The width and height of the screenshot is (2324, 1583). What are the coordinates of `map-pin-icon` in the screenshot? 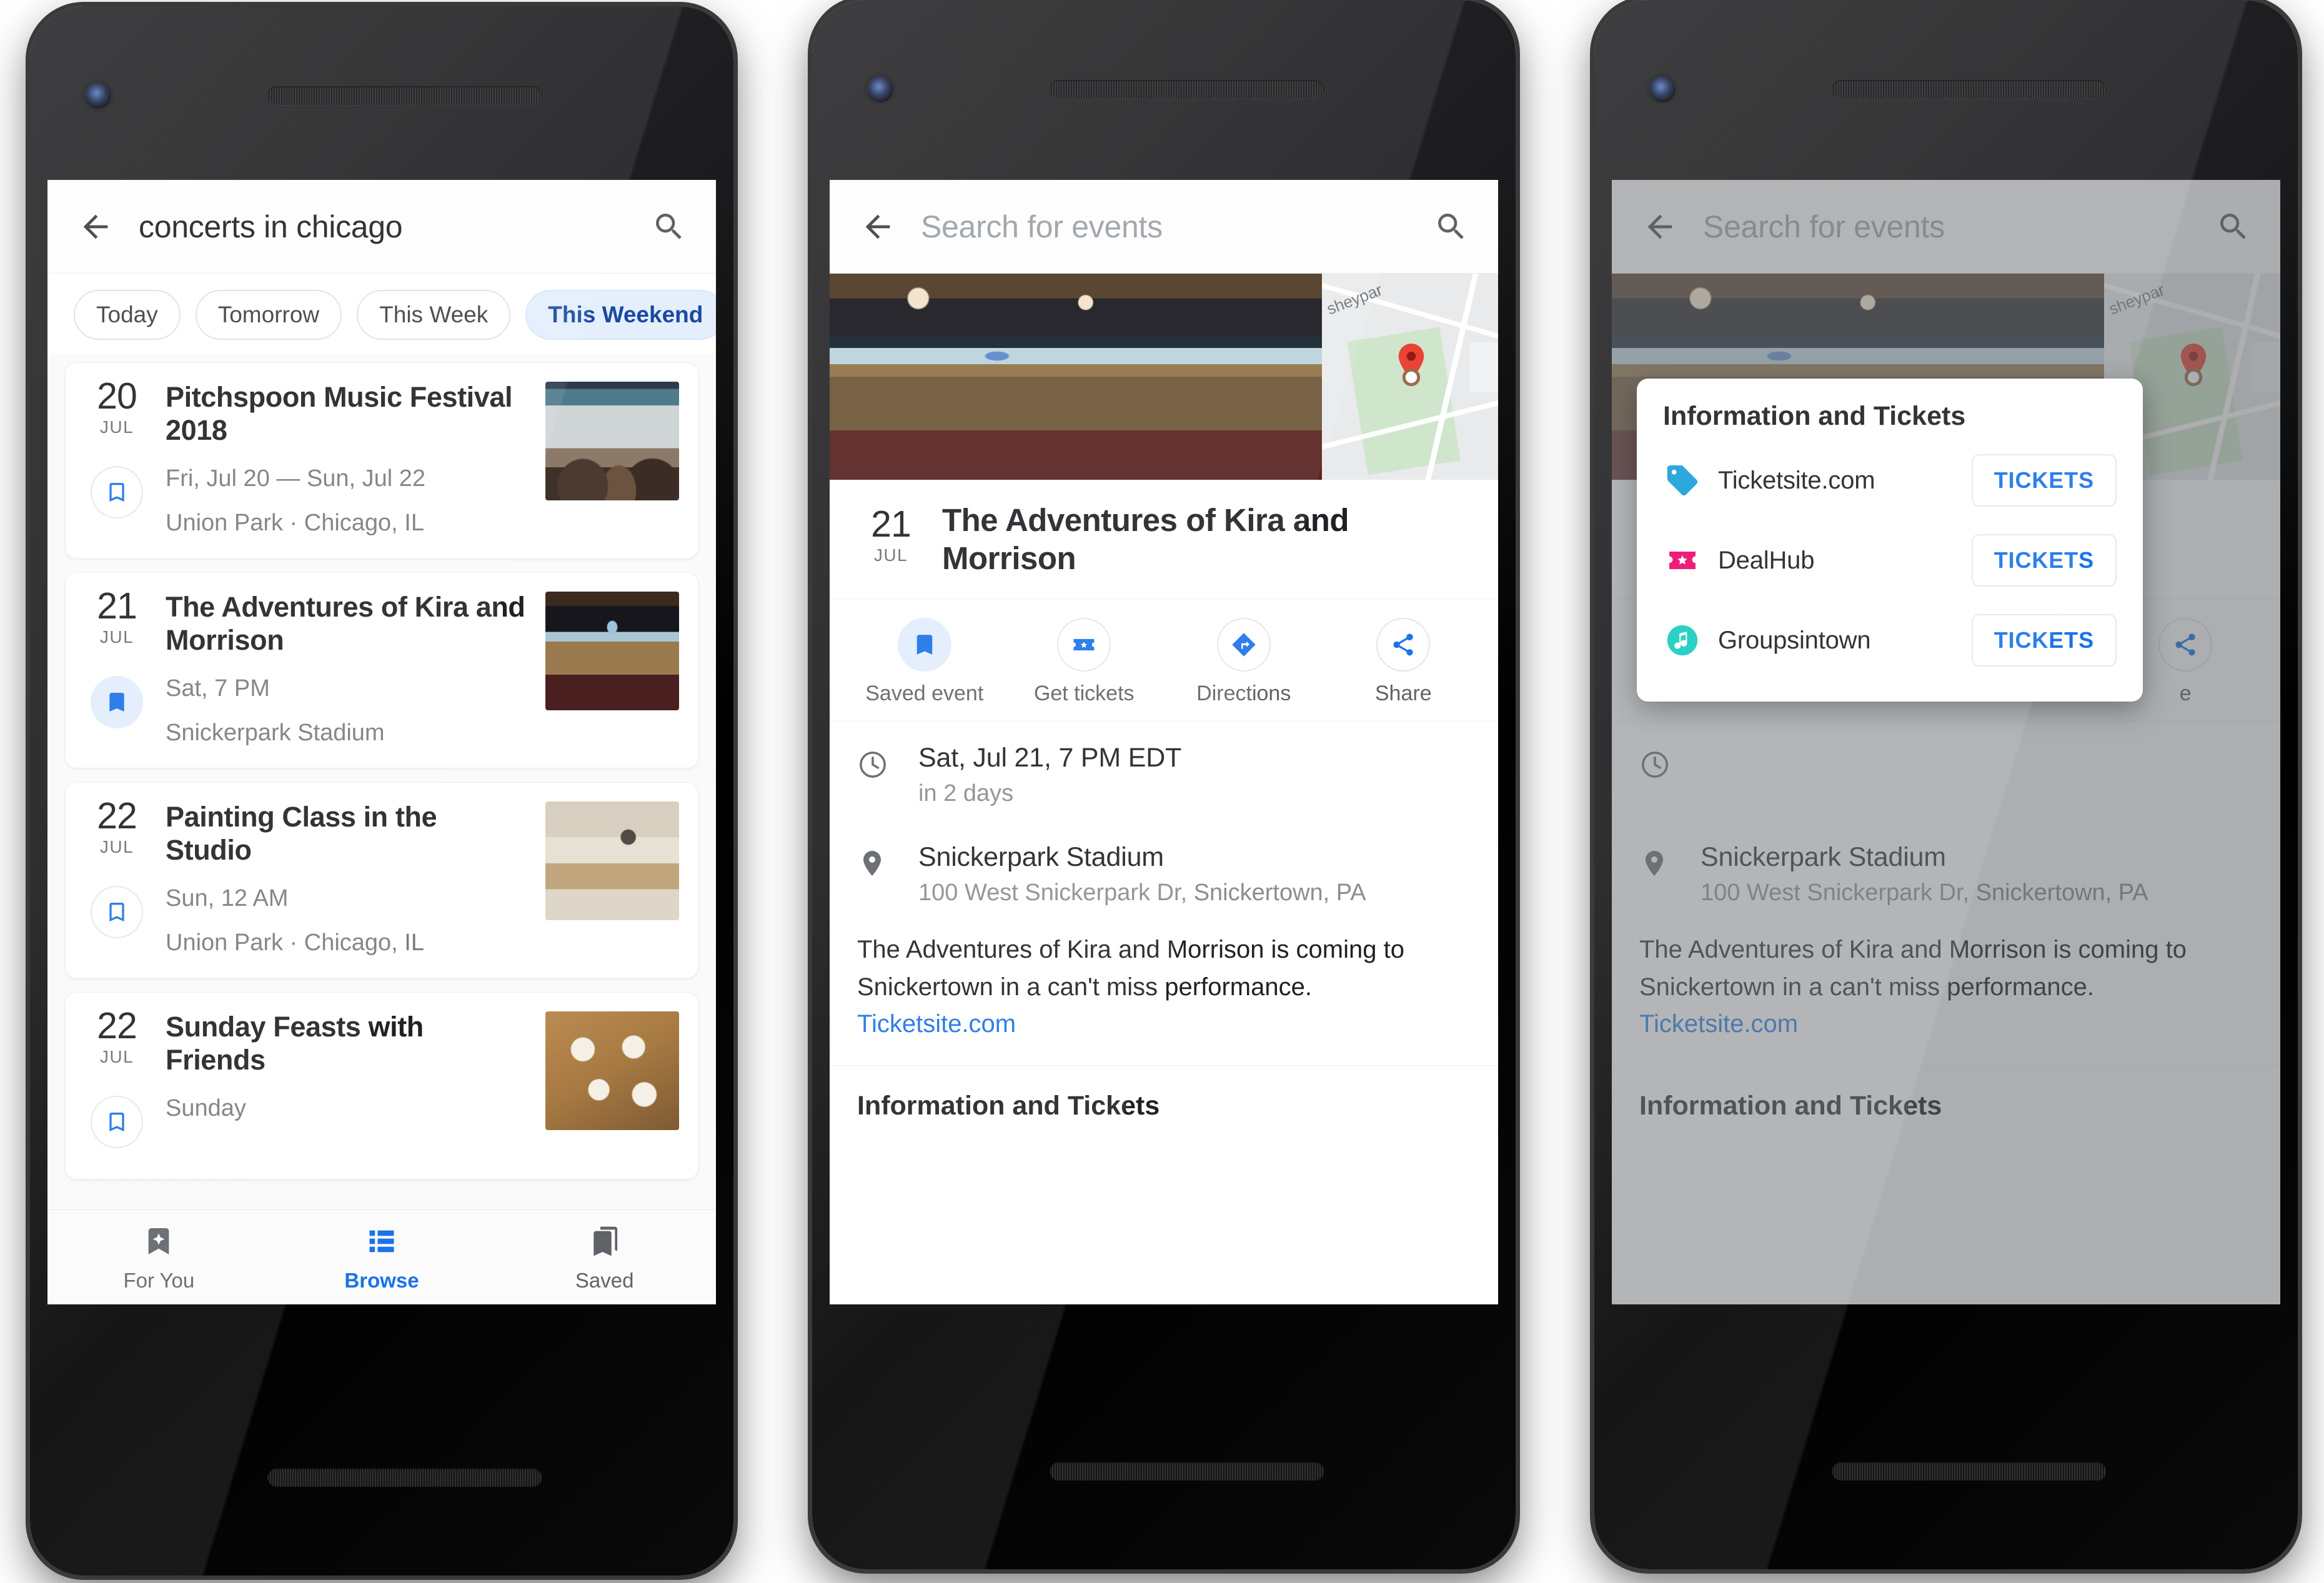 It's located at (1411, 366).